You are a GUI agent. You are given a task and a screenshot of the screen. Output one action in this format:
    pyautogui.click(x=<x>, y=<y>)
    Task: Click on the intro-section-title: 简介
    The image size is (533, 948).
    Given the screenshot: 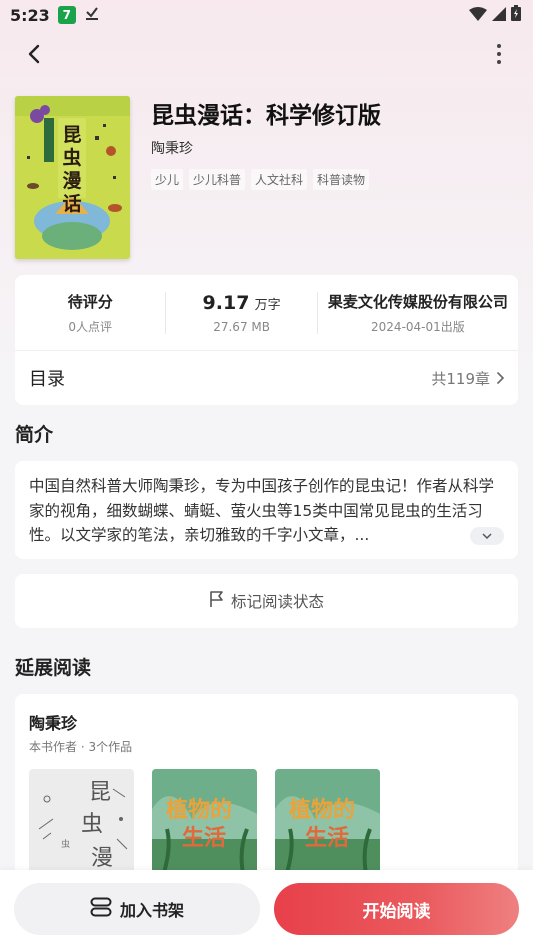 What is the action you would take?
    pyautogui.click(x=34, y=435)
    